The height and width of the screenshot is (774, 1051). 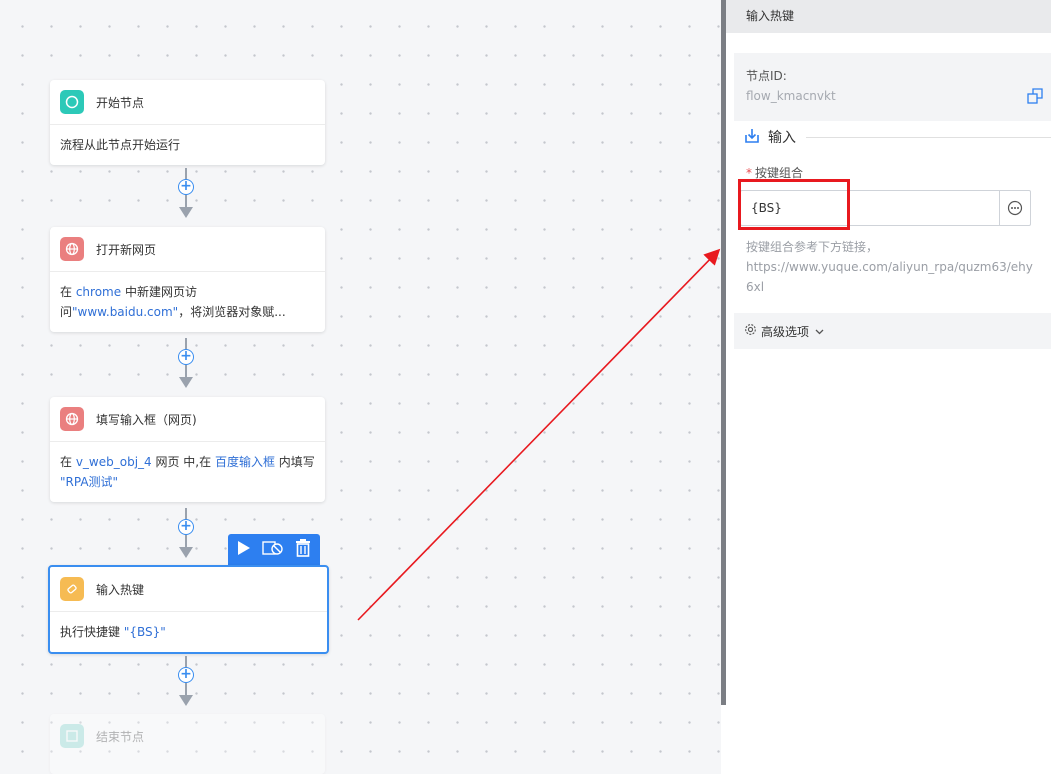 I want to click on node-title: 输入热键, so click(x=120, y=589).